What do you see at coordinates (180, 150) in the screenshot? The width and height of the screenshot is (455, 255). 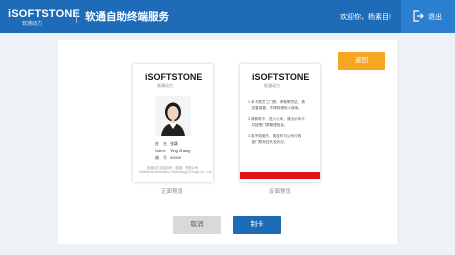 I see `field-value-name-en: Ying Zhang` at bounding box center [180, 150].